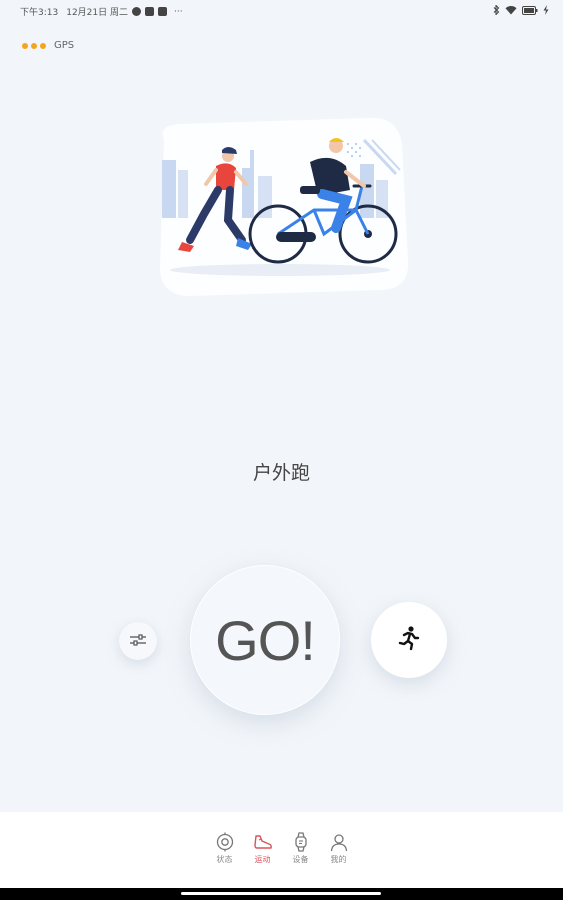 The height and width of the screenshot is (900, 563). I want to click on tab-status: 状态, so click(225, 850).